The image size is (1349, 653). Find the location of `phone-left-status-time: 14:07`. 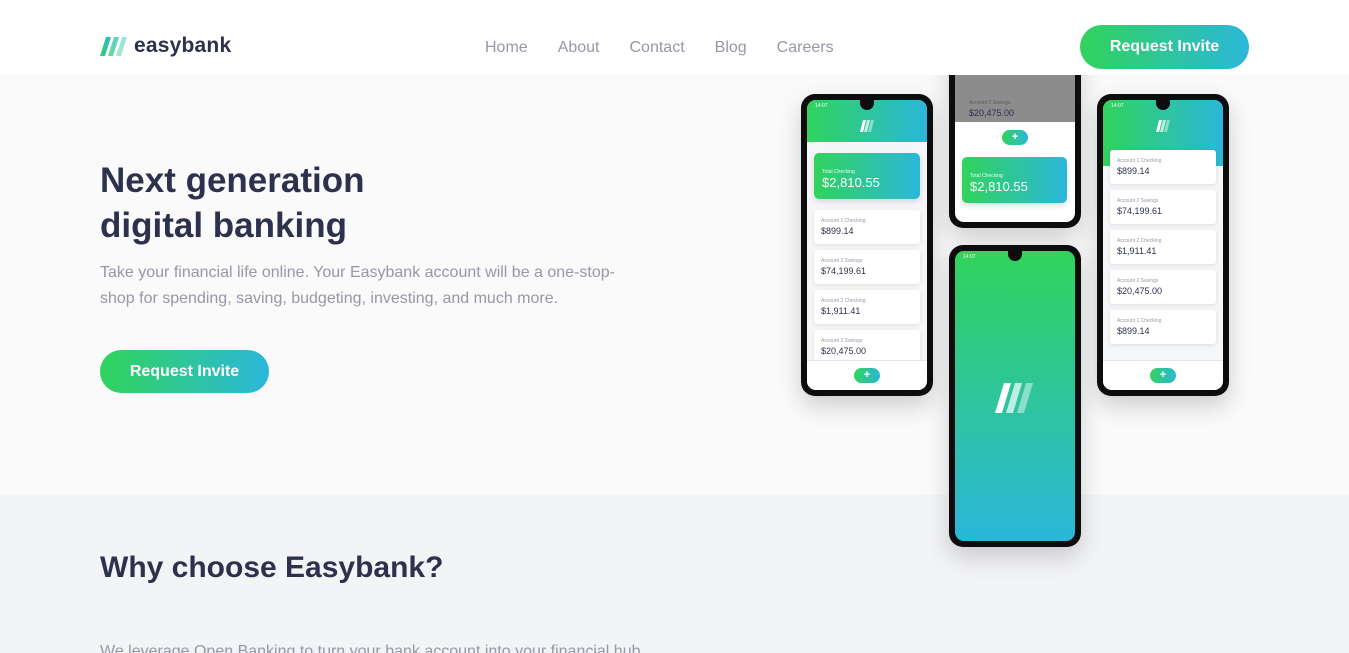

phone-left-status-time: 14:07 is located at coordinates (821, 106).